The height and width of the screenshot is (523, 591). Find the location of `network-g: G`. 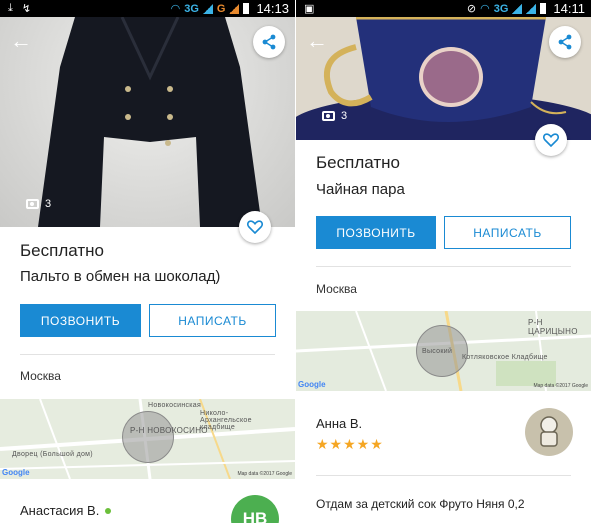

network-g: G is located at coordinates (221, 8).